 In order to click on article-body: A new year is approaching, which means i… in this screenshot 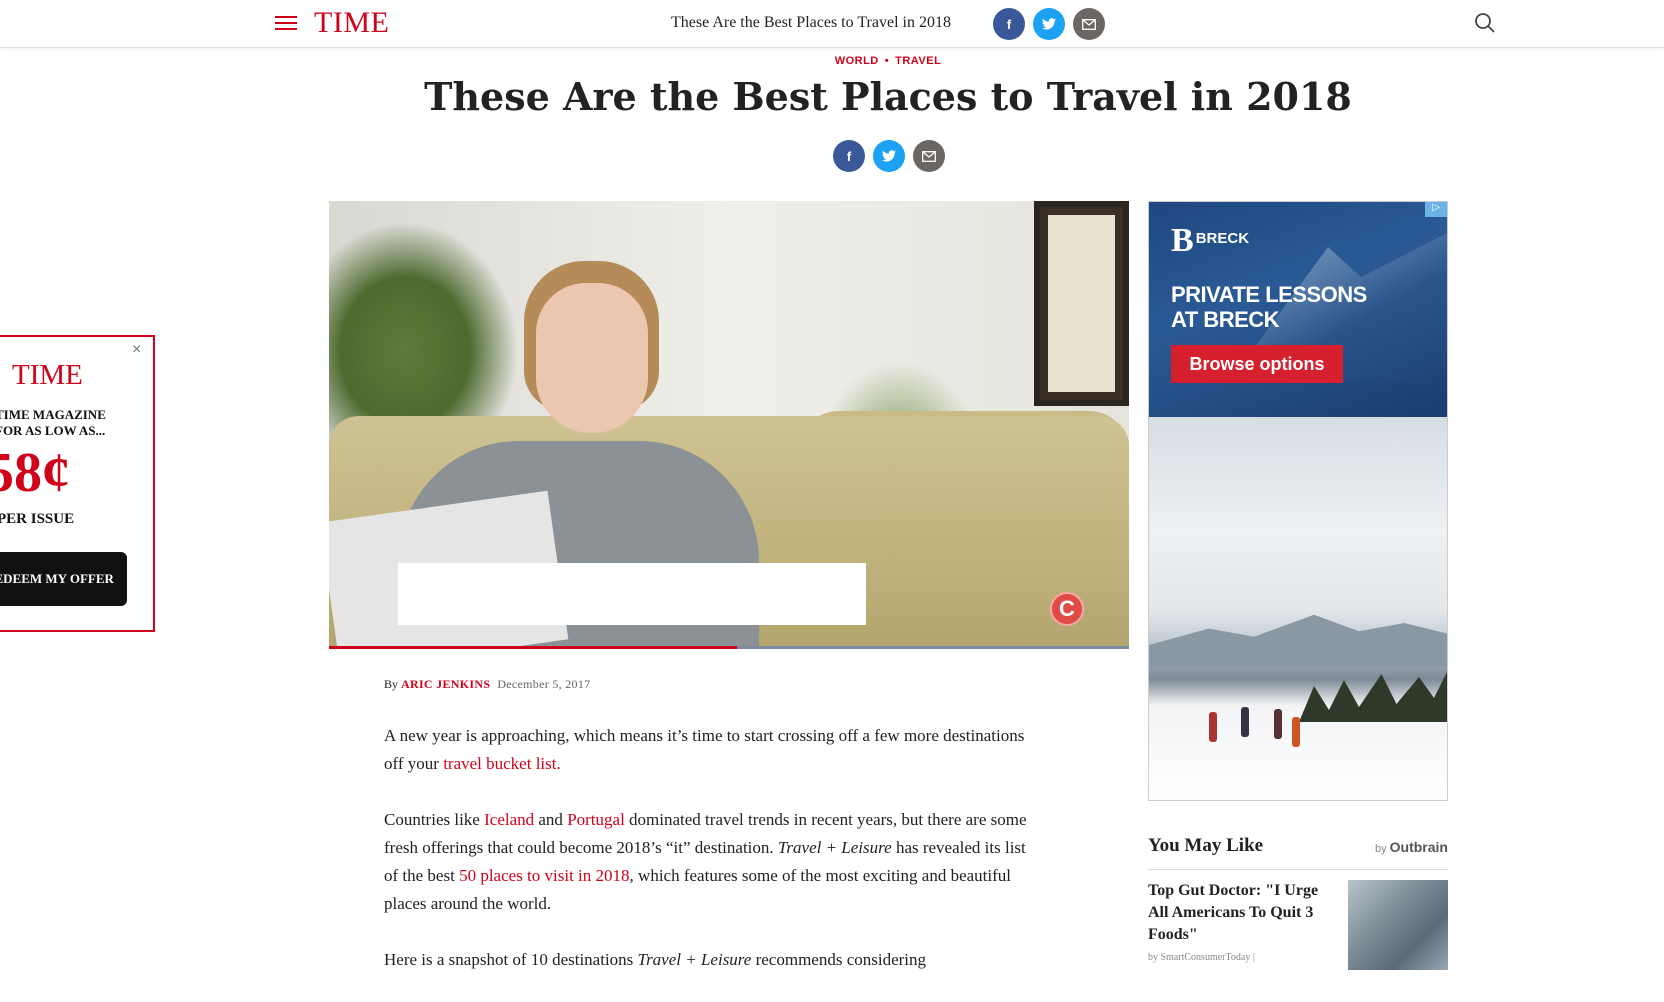, I will do `click(708, 862)`.